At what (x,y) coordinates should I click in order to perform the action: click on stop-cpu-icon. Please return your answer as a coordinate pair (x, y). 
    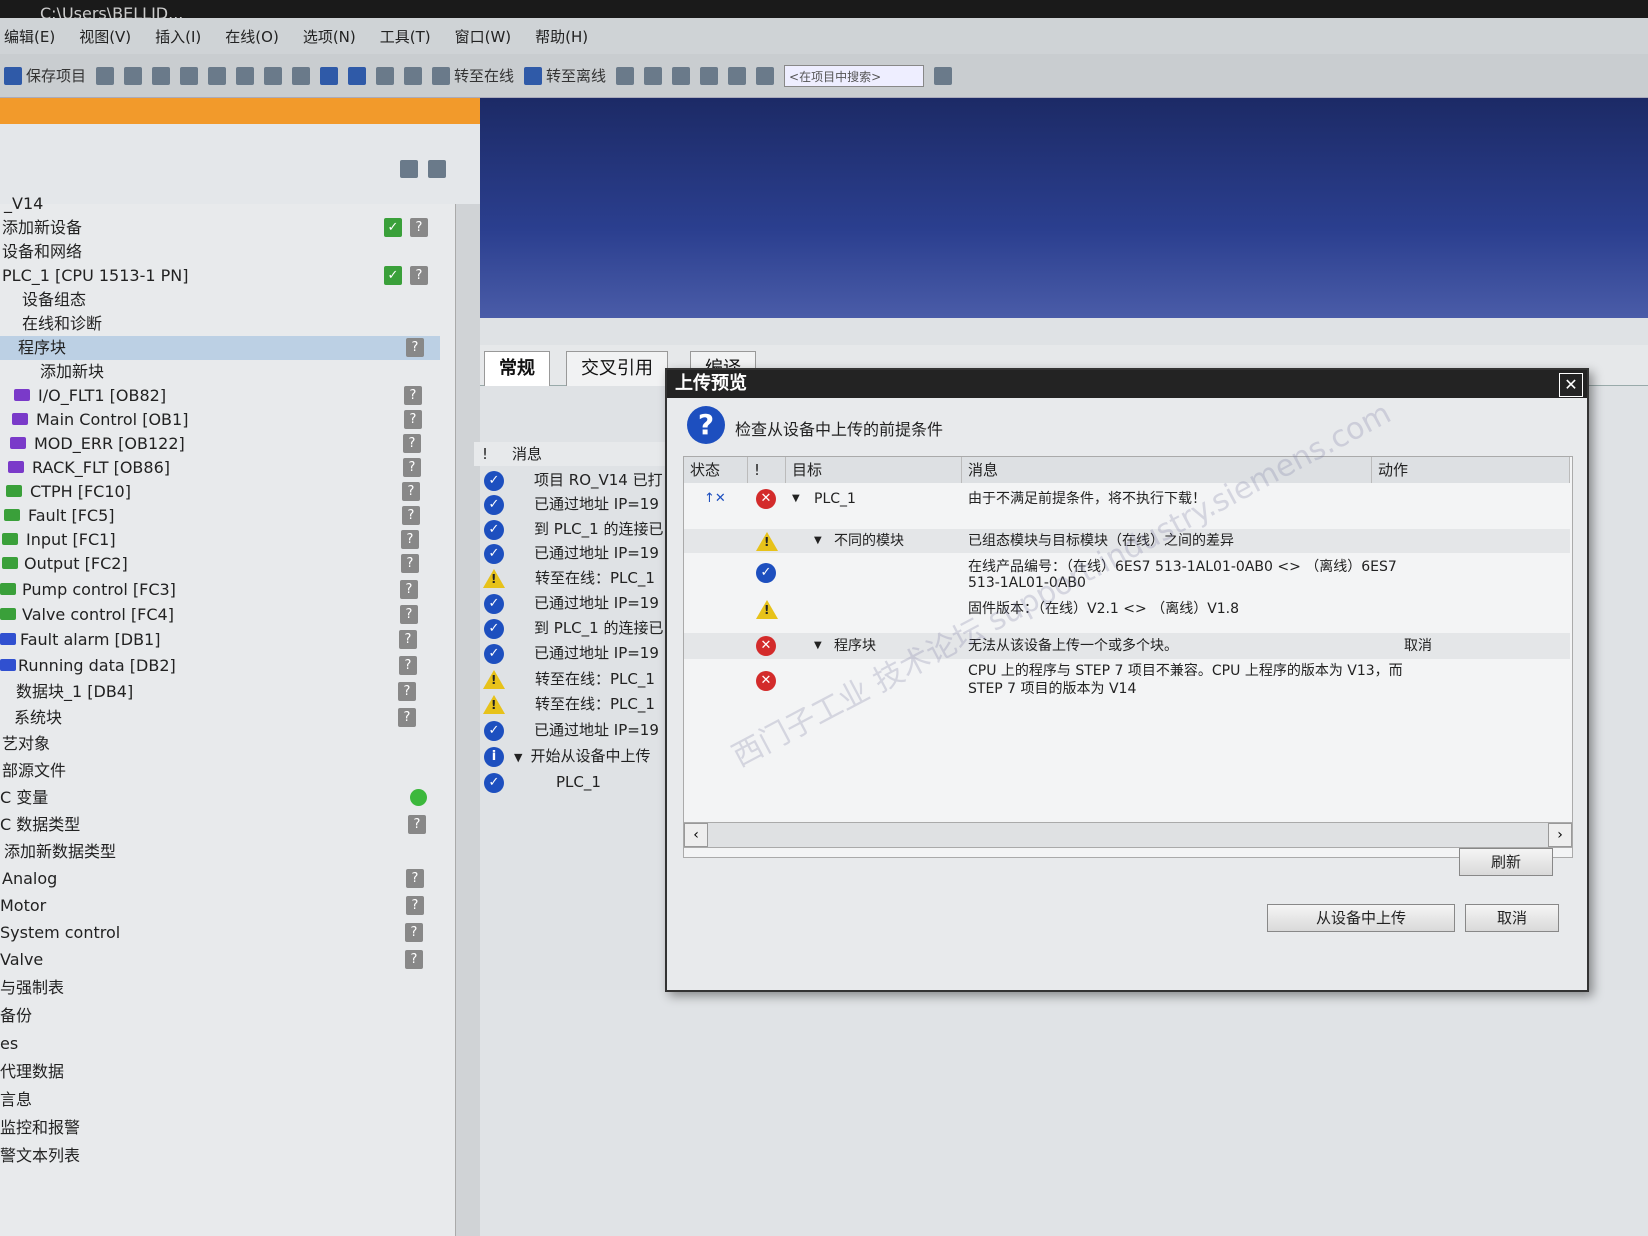
    Looking at the image, I should click on (681, 75).